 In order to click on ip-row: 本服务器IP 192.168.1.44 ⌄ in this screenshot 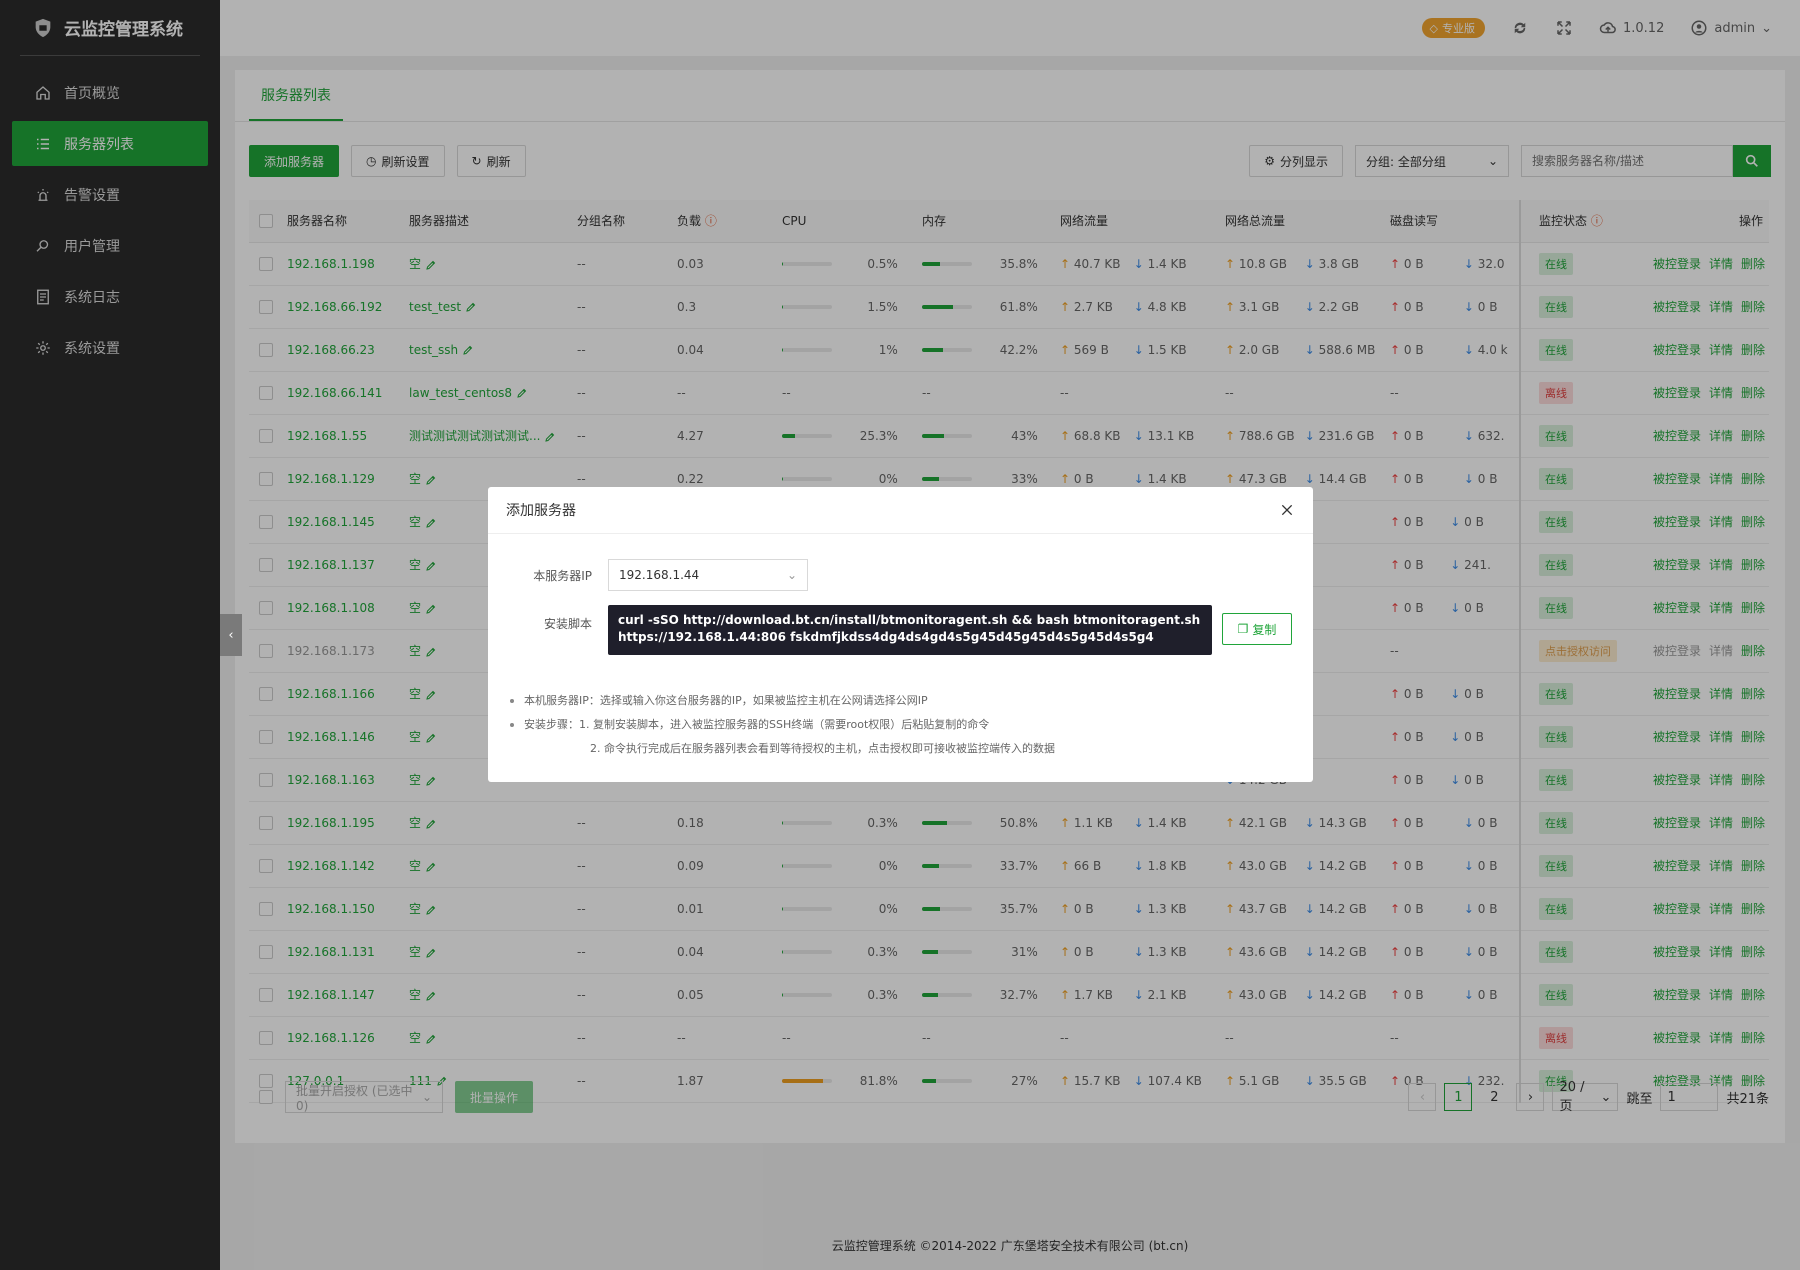, I will do `click(910, 575)`.